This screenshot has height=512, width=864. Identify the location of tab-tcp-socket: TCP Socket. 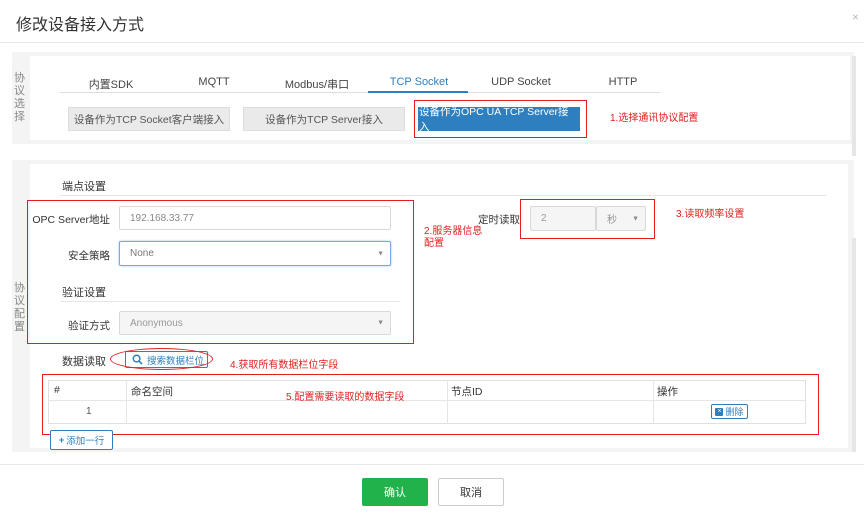
(419, 82).